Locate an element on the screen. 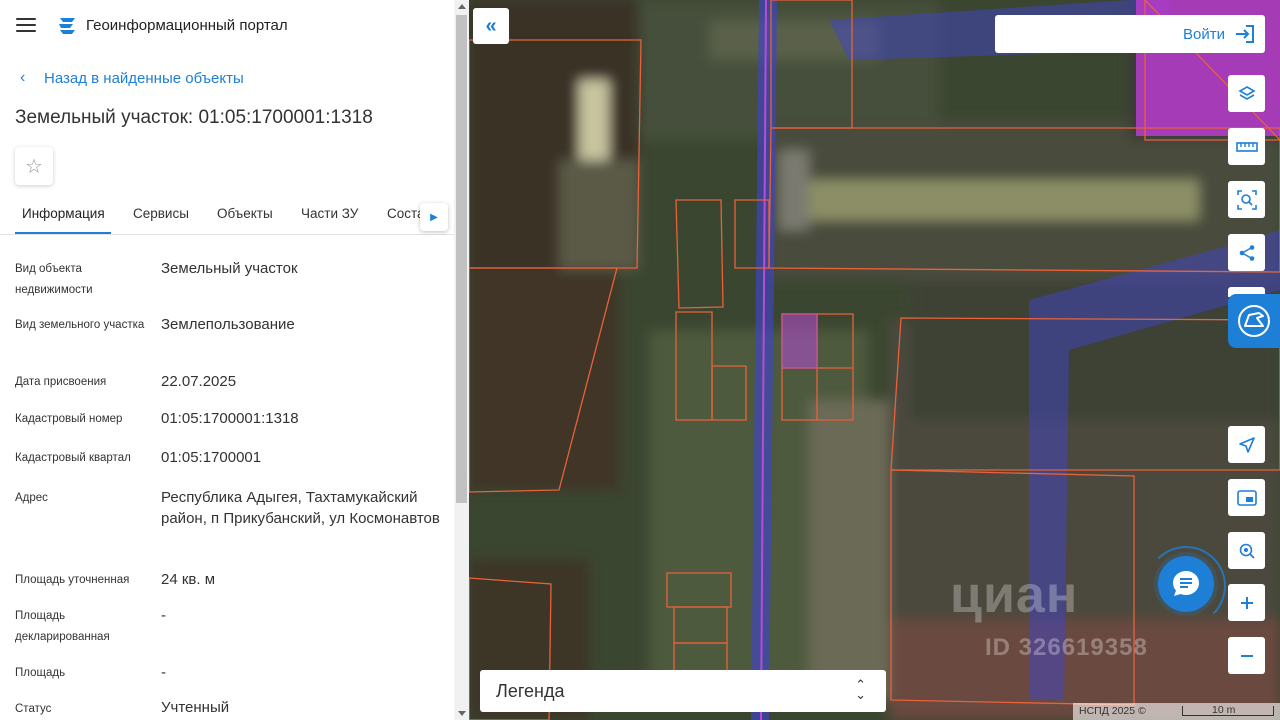  object-title: Земельный участок: 01:05:1700001:1318 is located at coordinates (194, 117).